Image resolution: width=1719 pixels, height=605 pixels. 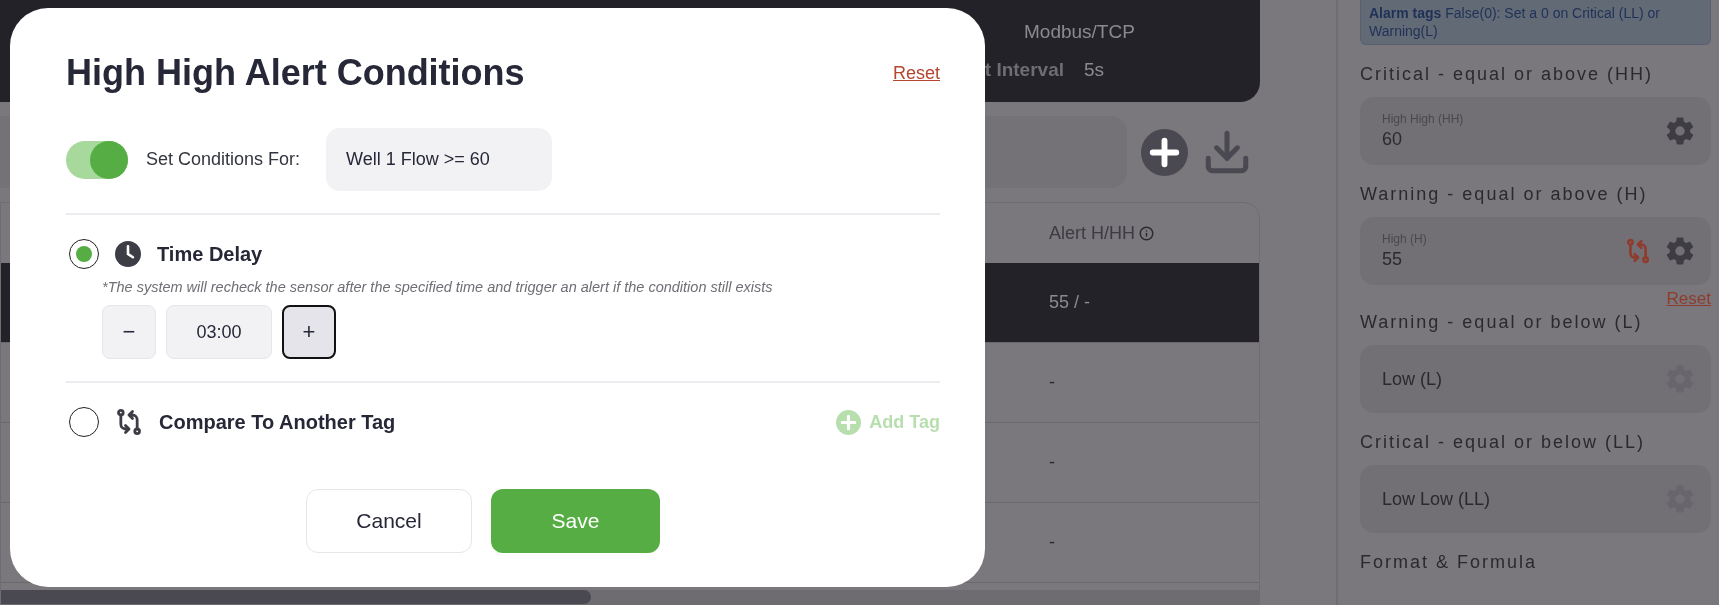 I want to click on scrollbar, so click(x=630, y=597).